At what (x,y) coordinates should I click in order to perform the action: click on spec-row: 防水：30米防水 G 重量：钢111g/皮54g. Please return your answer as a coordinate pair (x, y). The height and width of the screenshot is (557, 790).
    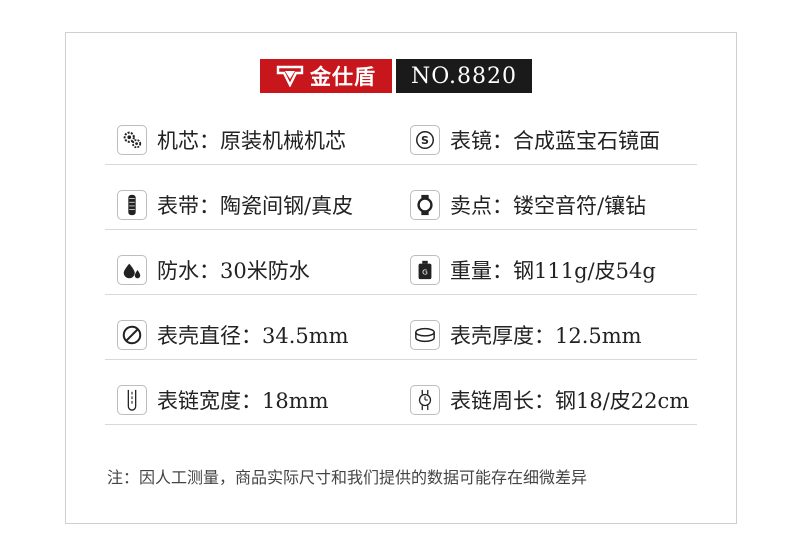
    Looking at the image, I should click on (401, 270).